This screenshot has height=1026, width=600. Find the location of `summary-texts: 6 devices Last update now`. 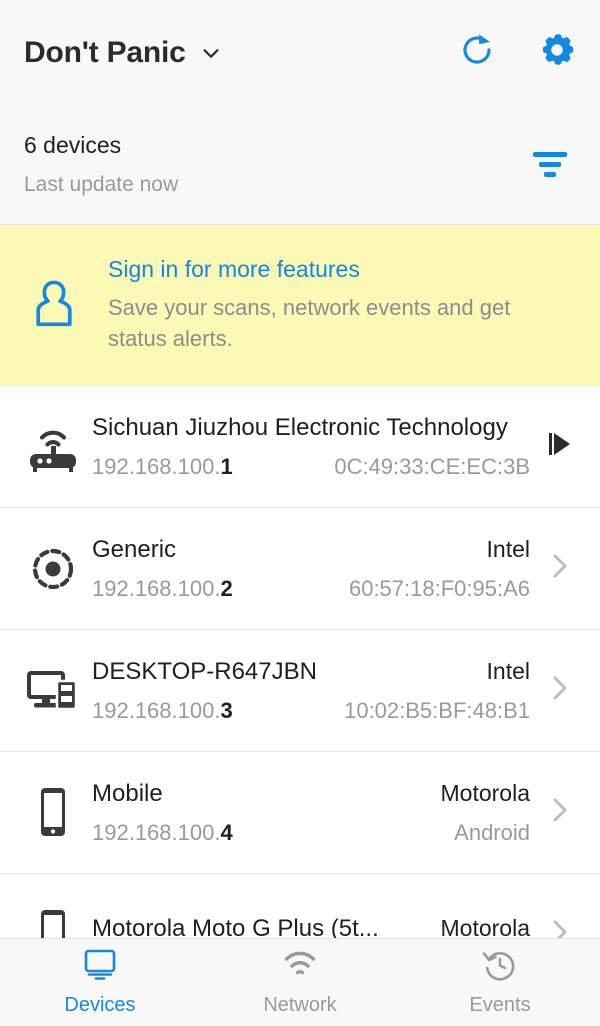

summary-texts: 6 devices Last update now is located at coordinates (276, 164).